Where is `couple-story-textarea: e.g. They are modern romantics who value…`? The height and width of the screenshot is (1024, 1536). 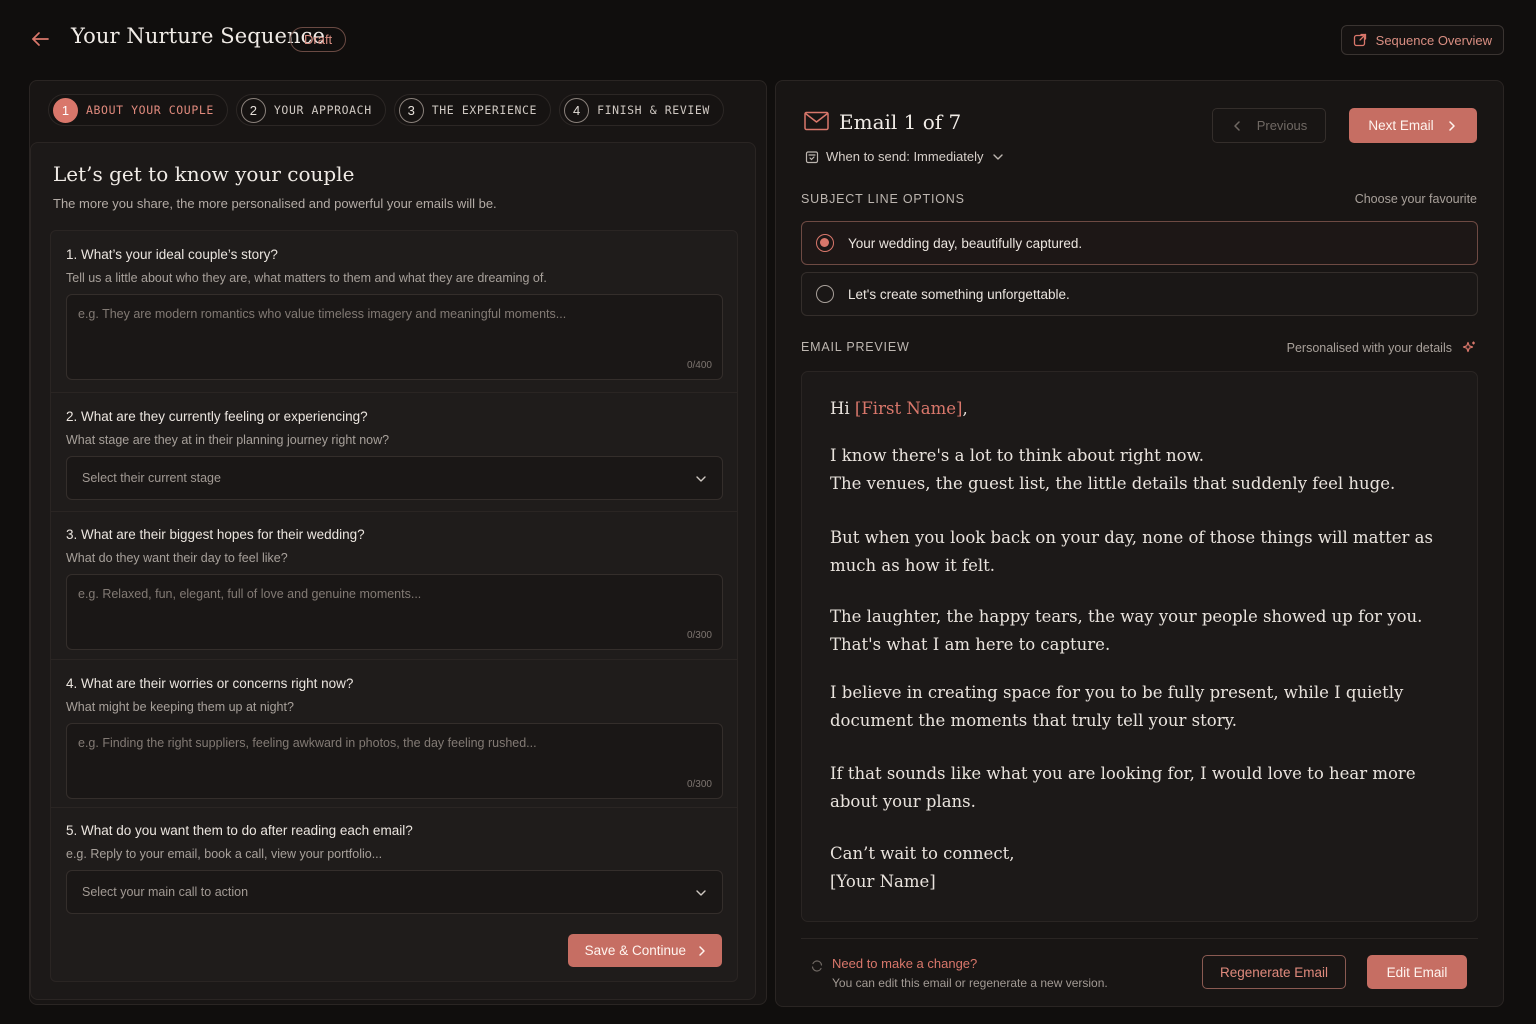 couple-story-textarea: e.g. They are modern romantics who value… is located at coordinates (394, 337).